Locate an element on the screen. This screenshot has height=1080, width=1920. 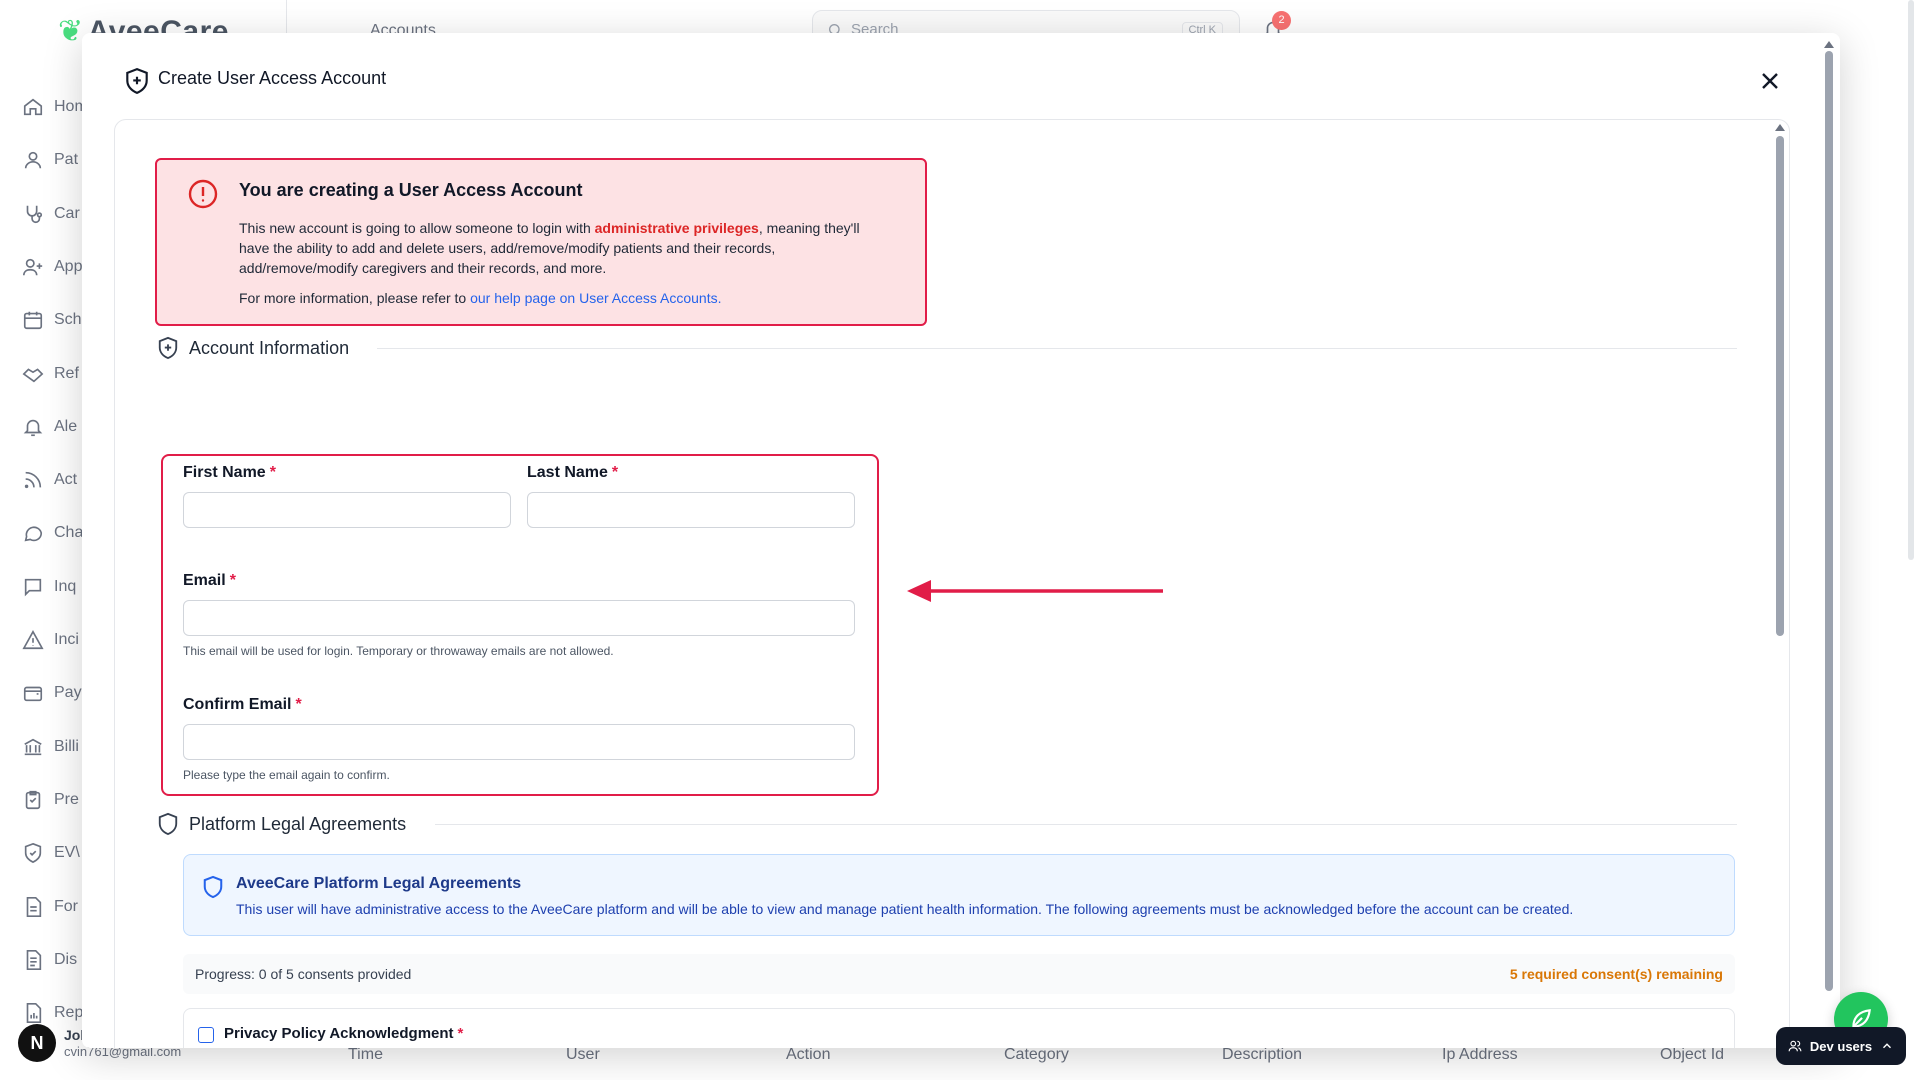
table-col-description: Description is located at coordinates (1262, 1055).